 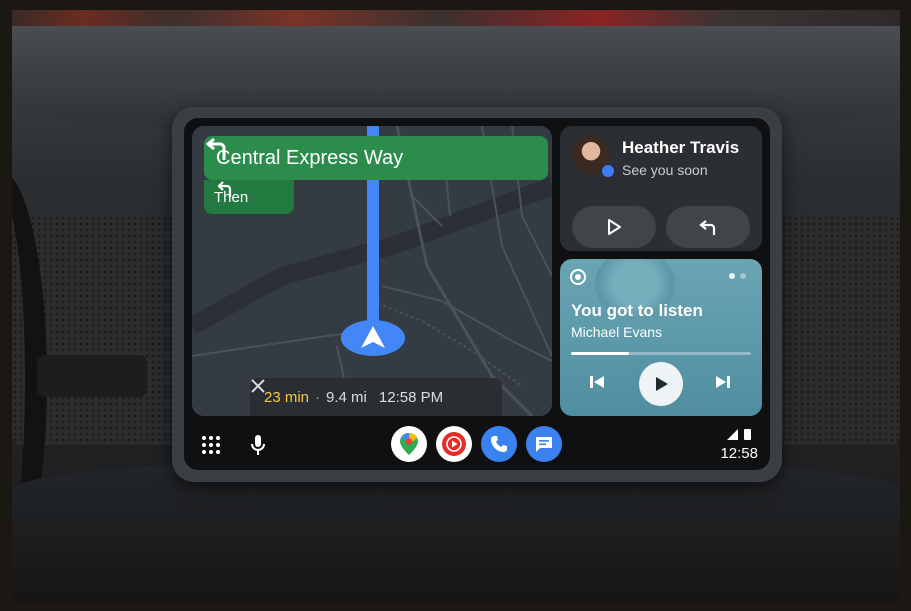 I want to click on turn-left-icon, so click(x=215, y=148).